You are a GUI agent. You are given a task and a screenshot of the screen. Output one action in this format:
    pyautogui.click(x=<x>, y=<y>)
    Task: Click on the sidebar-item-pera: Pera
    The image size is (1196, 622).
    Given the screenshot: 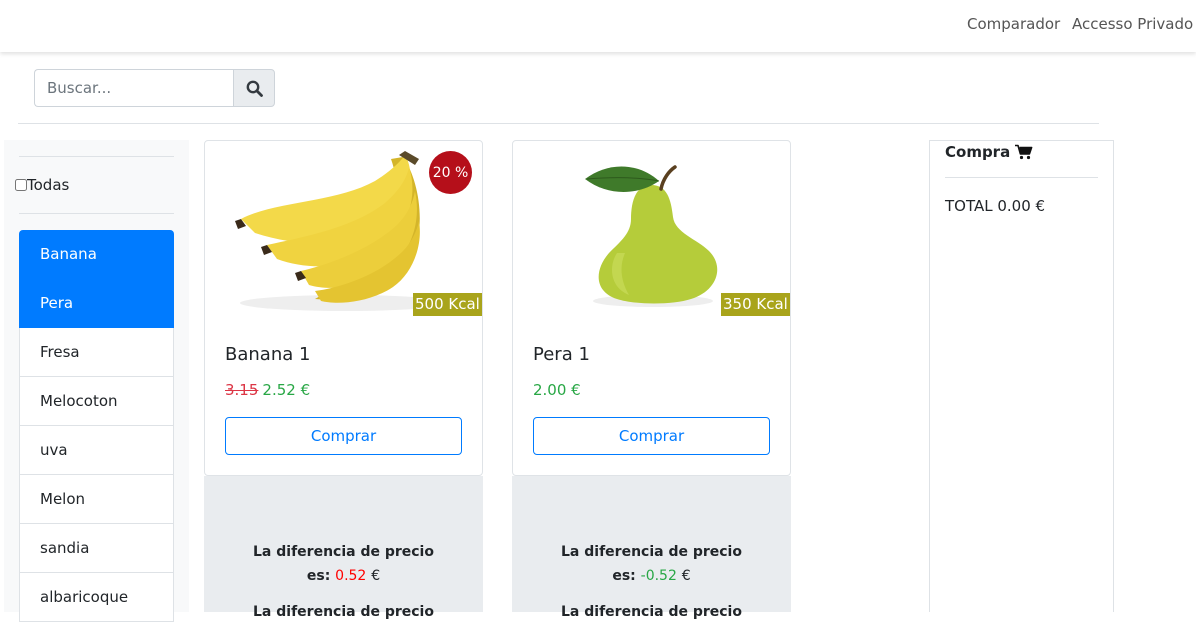 What is the action you would take?
    pyautogui.click(x=96, y=303)
    